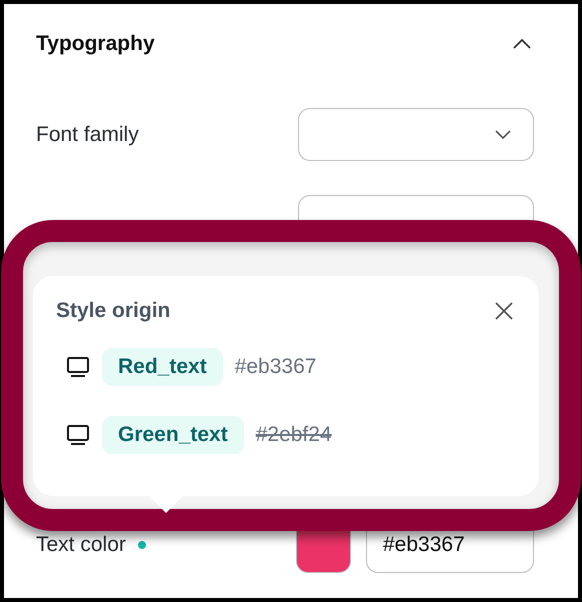 Image resolution: width=582 pixels, height=602 pixels. What do you see at coordinates (162, 367) in the screenshot?
I see `style-tag: Red_text` at bounding box center [162, 367].